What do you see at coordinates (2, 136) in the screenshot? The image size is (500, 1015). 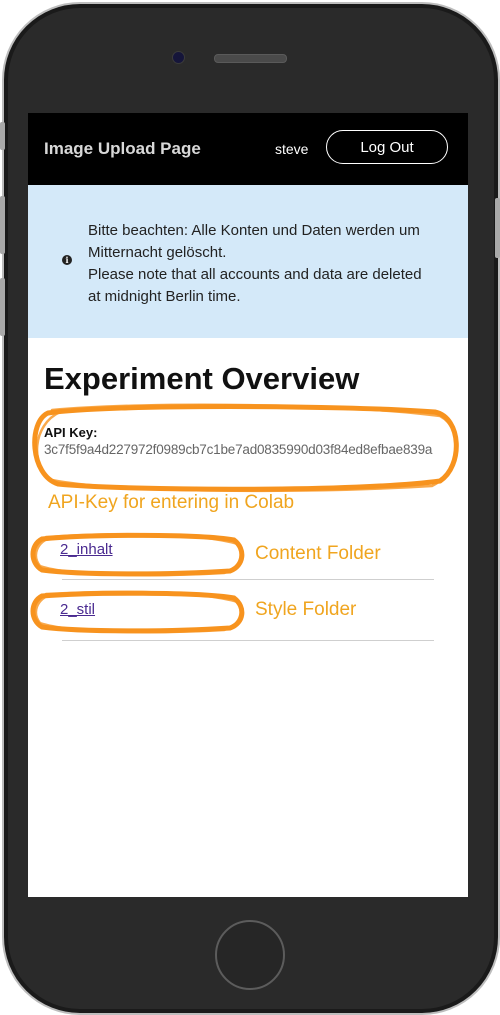 I see `mute-switch` at bounding box center [2, 136].